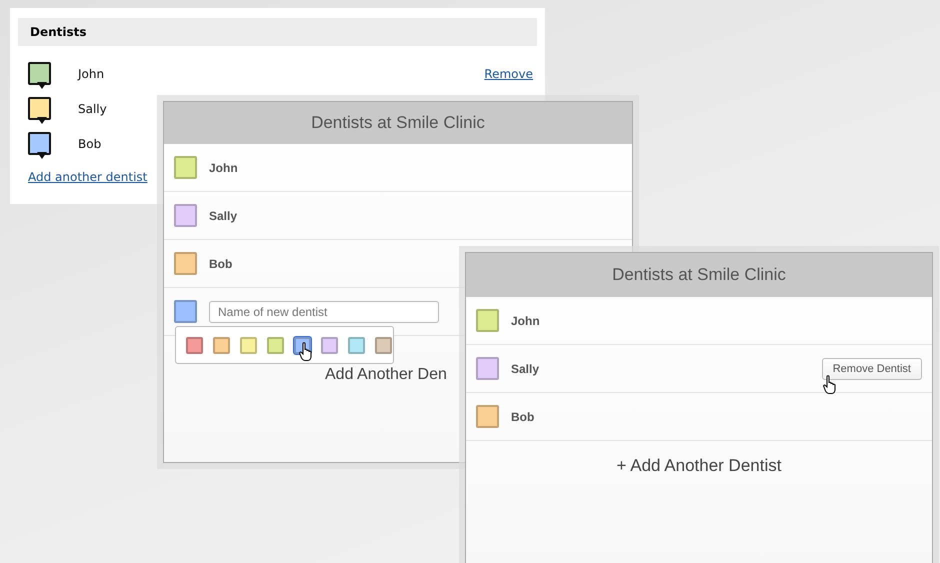 This screenshot has height=563, width=940. Describe the element at coordinates (699, 465) in the screenshot. I see `add-dentist-label: + Add Another Dentist` at that location.